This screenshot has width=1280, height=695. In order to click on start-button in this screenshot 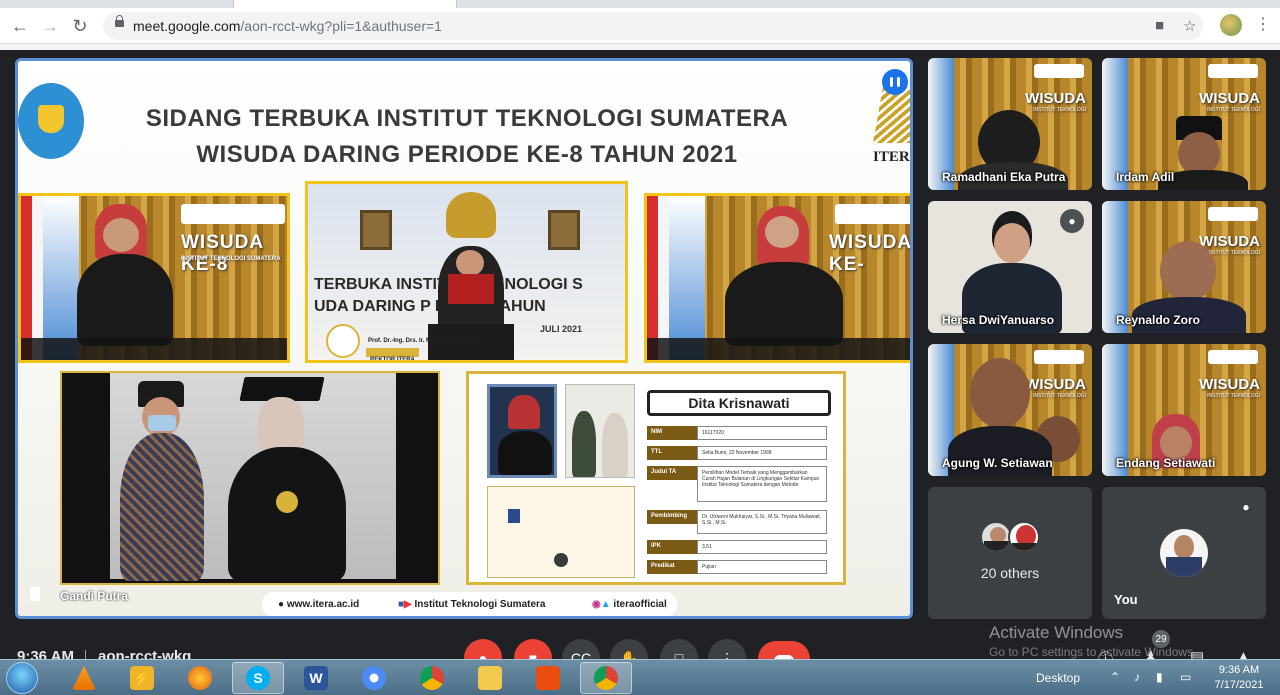, I will do `click(22, 678)`.